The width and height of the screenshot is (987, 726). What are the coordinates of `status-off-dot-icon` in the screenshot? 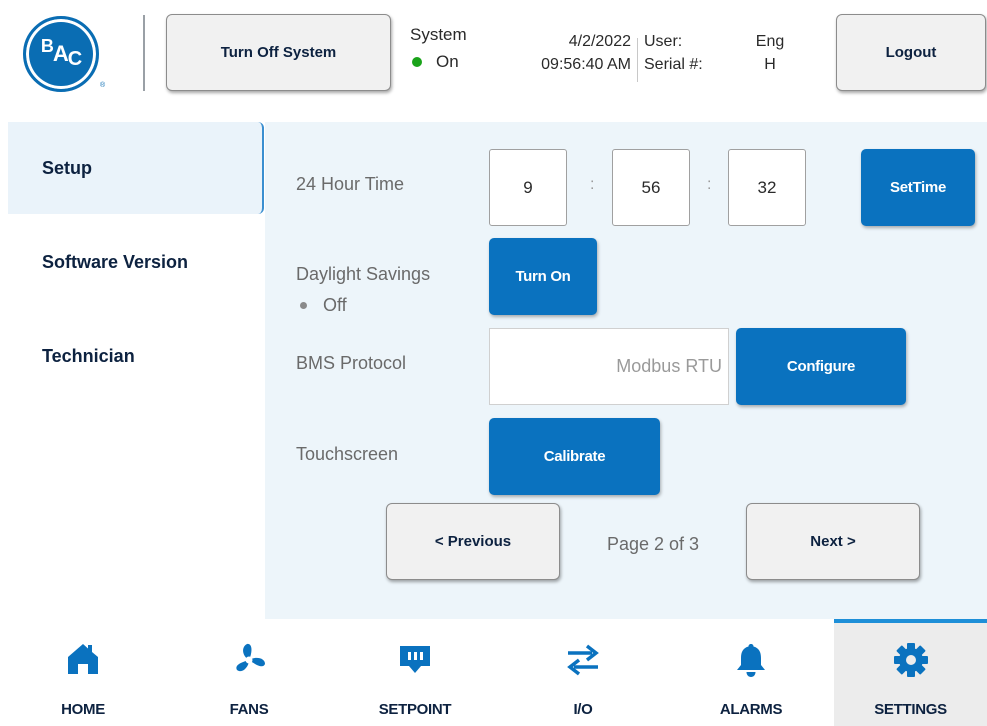 It's located at (303, 305).